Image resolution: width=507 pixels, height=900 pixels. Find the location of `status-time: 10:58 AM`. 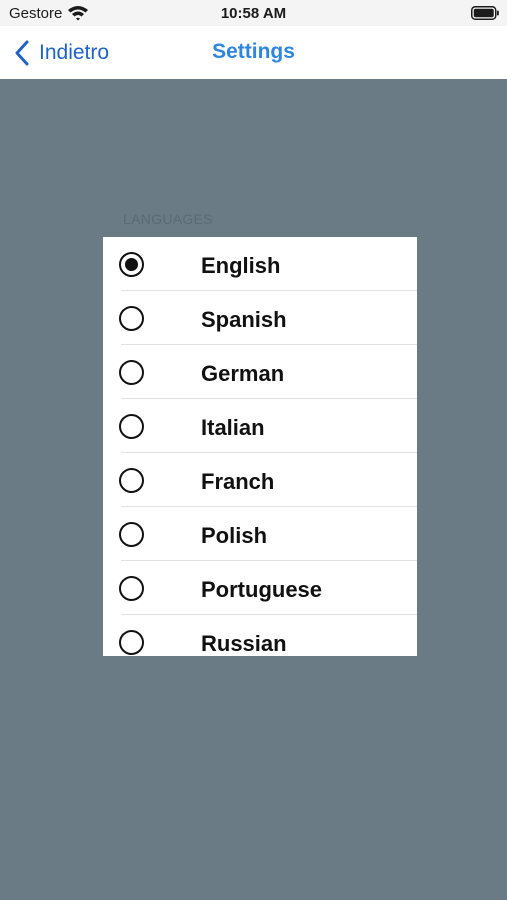

status-time: 10:58 AM is located at coordinates (253, 13).